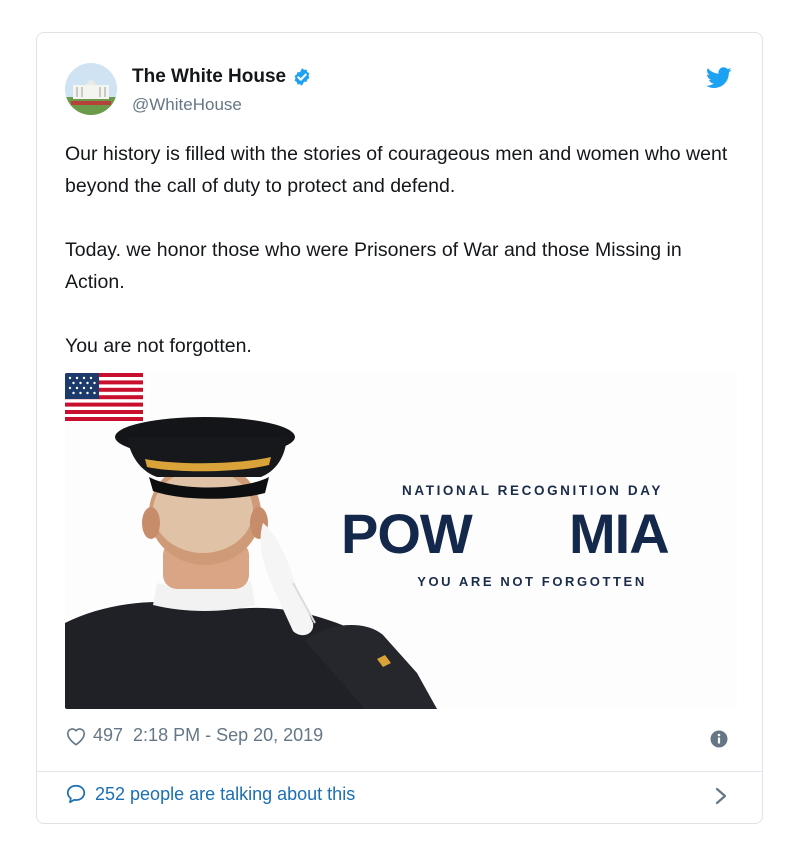 This screenshot has width=800, height=864. What do you see at coordinates (532, 490) in the screenshot?
I see `media-kicker-text: NATIONAL RECOGNITION DAY` at bounding box center [532, 490].